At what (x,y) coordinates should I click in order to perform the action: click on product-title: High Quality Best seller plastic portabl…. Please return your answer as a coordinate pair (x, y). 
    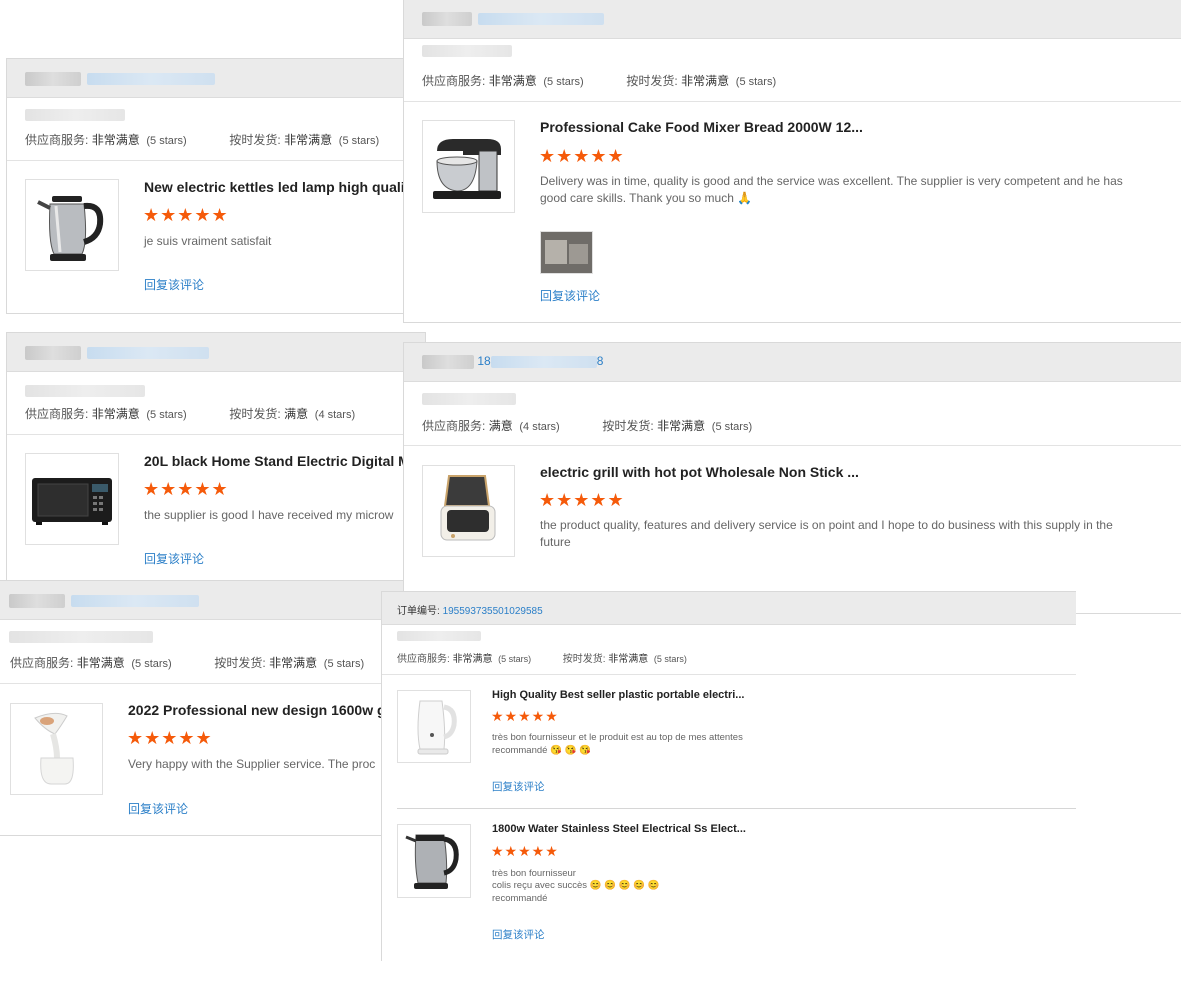
    Looking at the image, I should click on (657, 695).